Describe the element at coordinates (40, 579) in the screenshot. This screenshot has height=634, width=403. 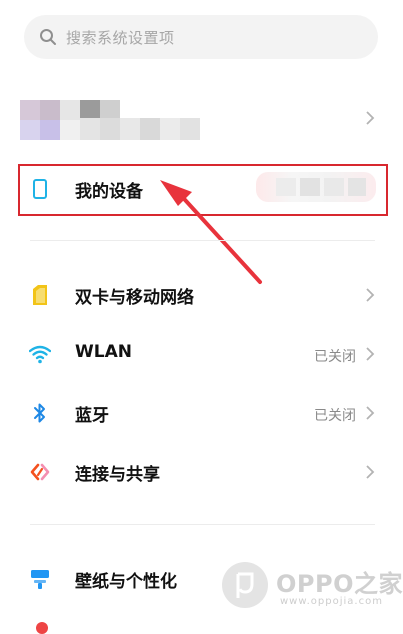
I see `wallpaper-icon` at that location.